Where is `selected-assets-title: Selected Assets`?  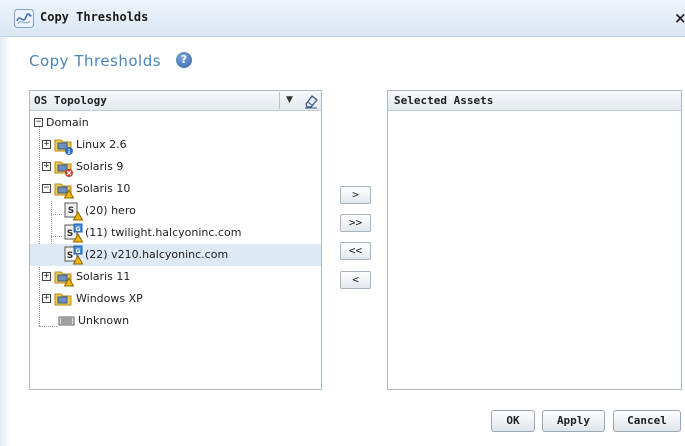 selected-assets-title: Selected Assets is located at coordinates (444, 100).